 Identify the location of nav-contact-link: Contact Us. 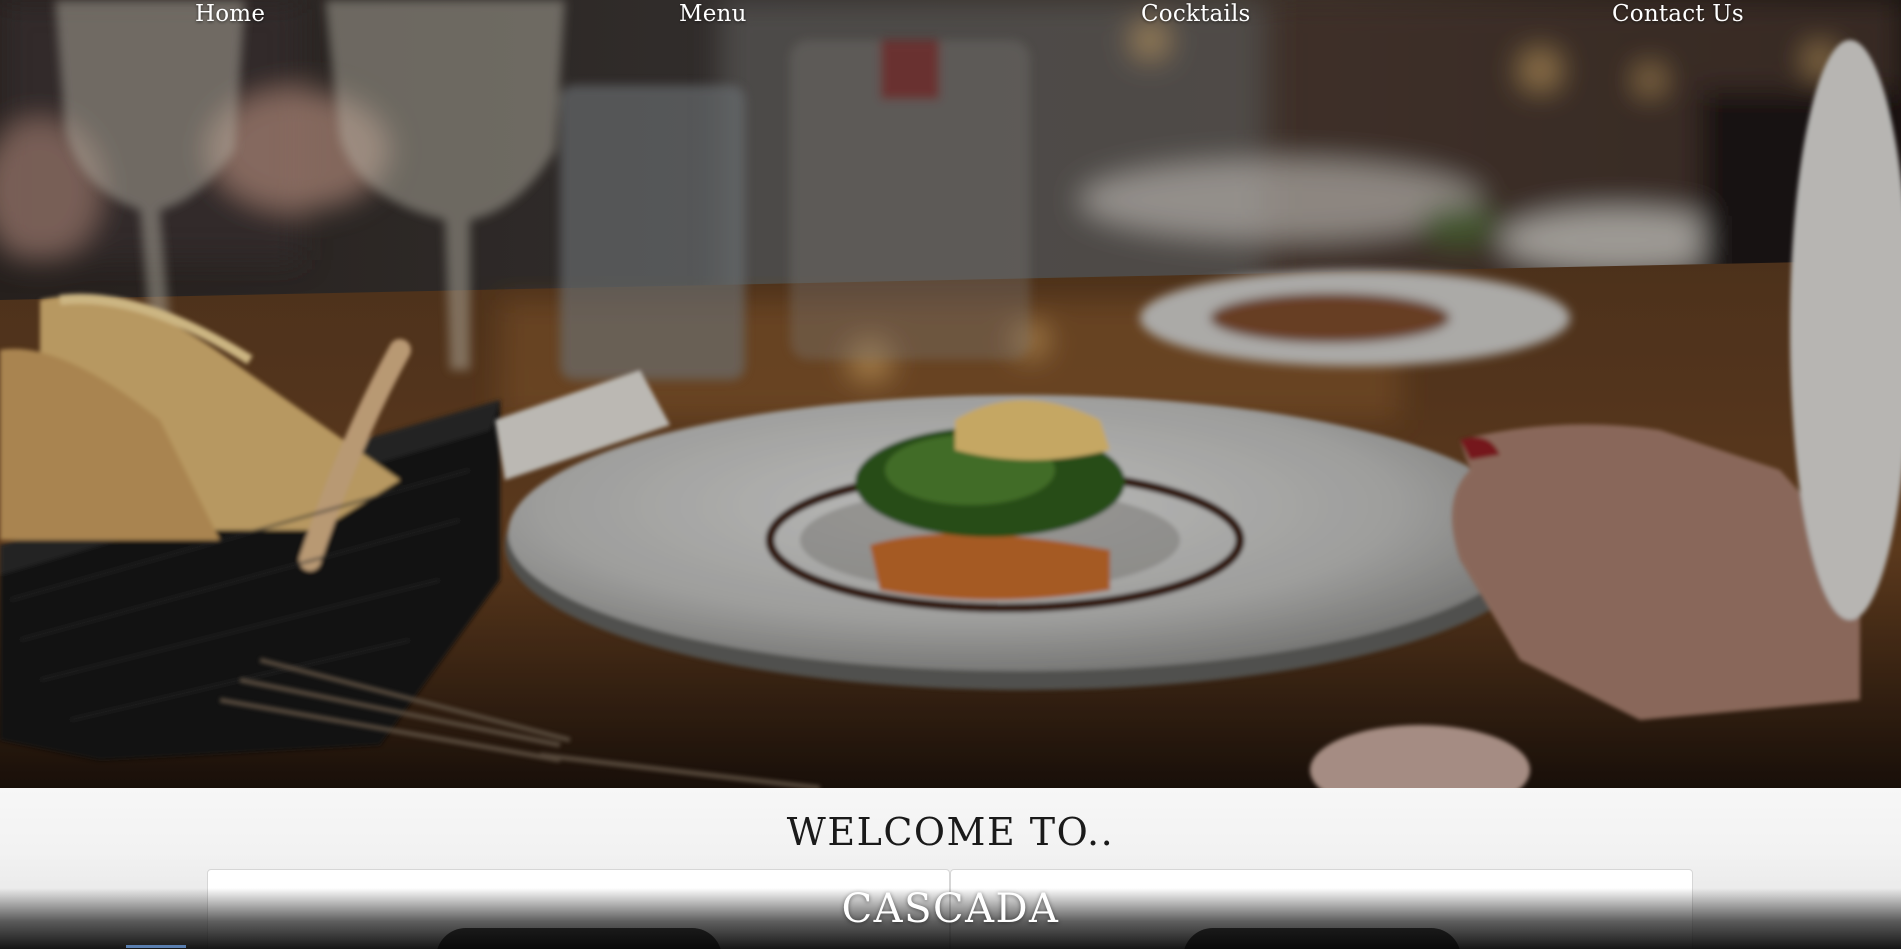
(1678, 14).